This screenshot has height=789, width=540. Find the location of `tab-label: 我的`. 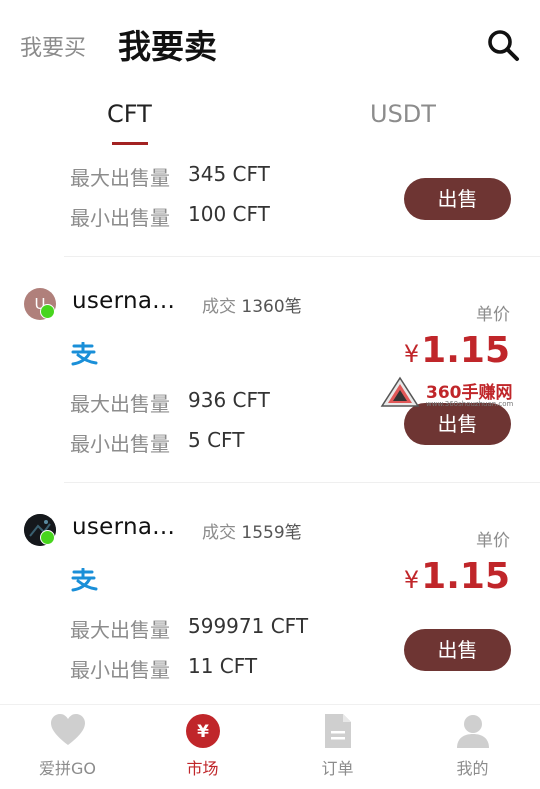

tab-label: 我的 is located at coordinates (472, 768).